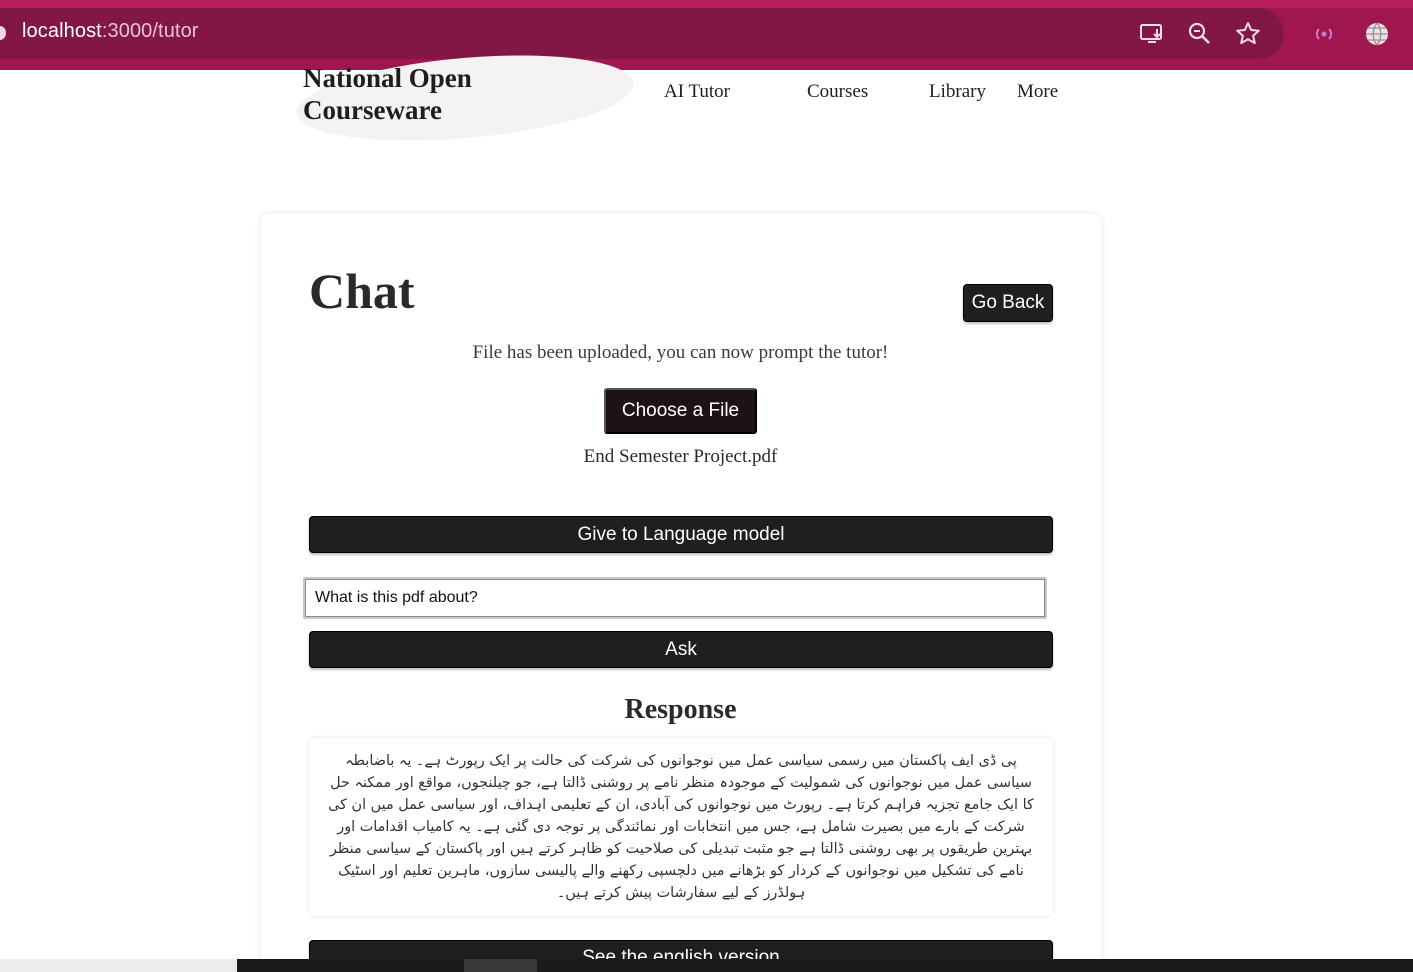 The width and height of the screenshot is (1413, 972). Describe the element at coordinates (957, 92) in the screenshot. I see `nav-library: Library` at that location.